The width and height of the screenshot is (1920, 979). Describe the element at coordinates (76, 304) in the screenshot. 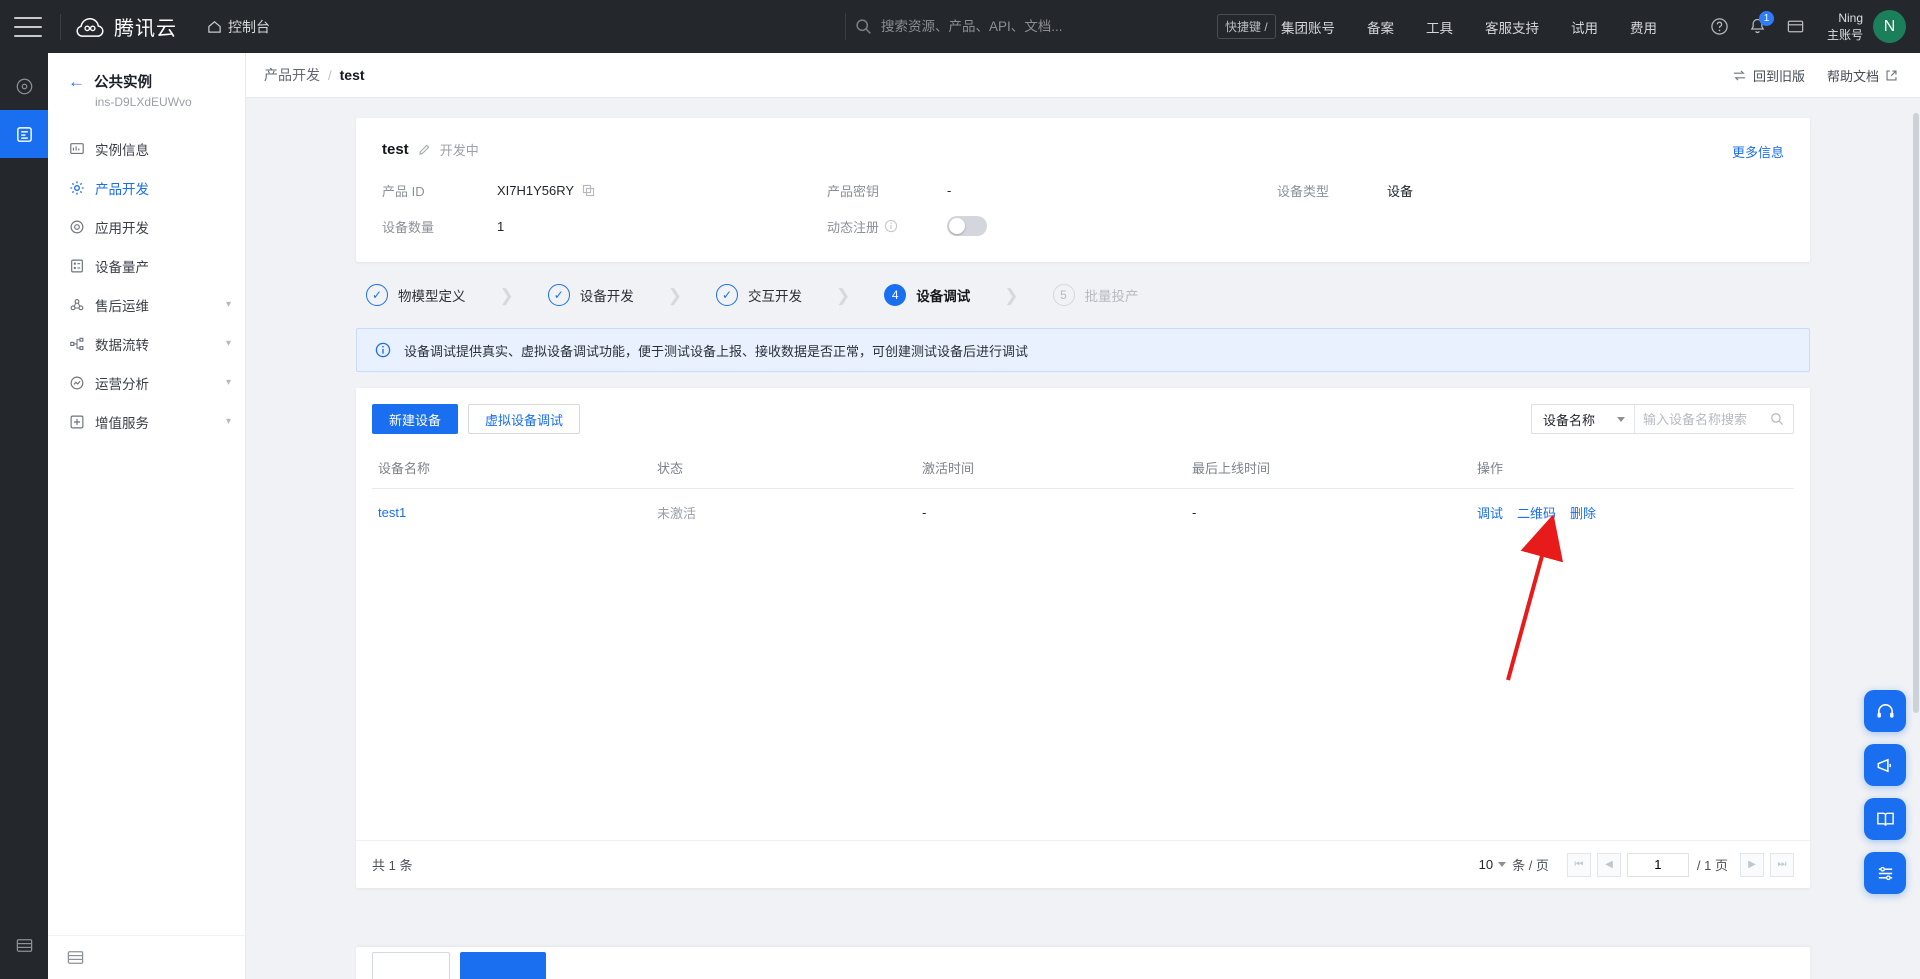

I see `cloud-ops-icon` at that location.